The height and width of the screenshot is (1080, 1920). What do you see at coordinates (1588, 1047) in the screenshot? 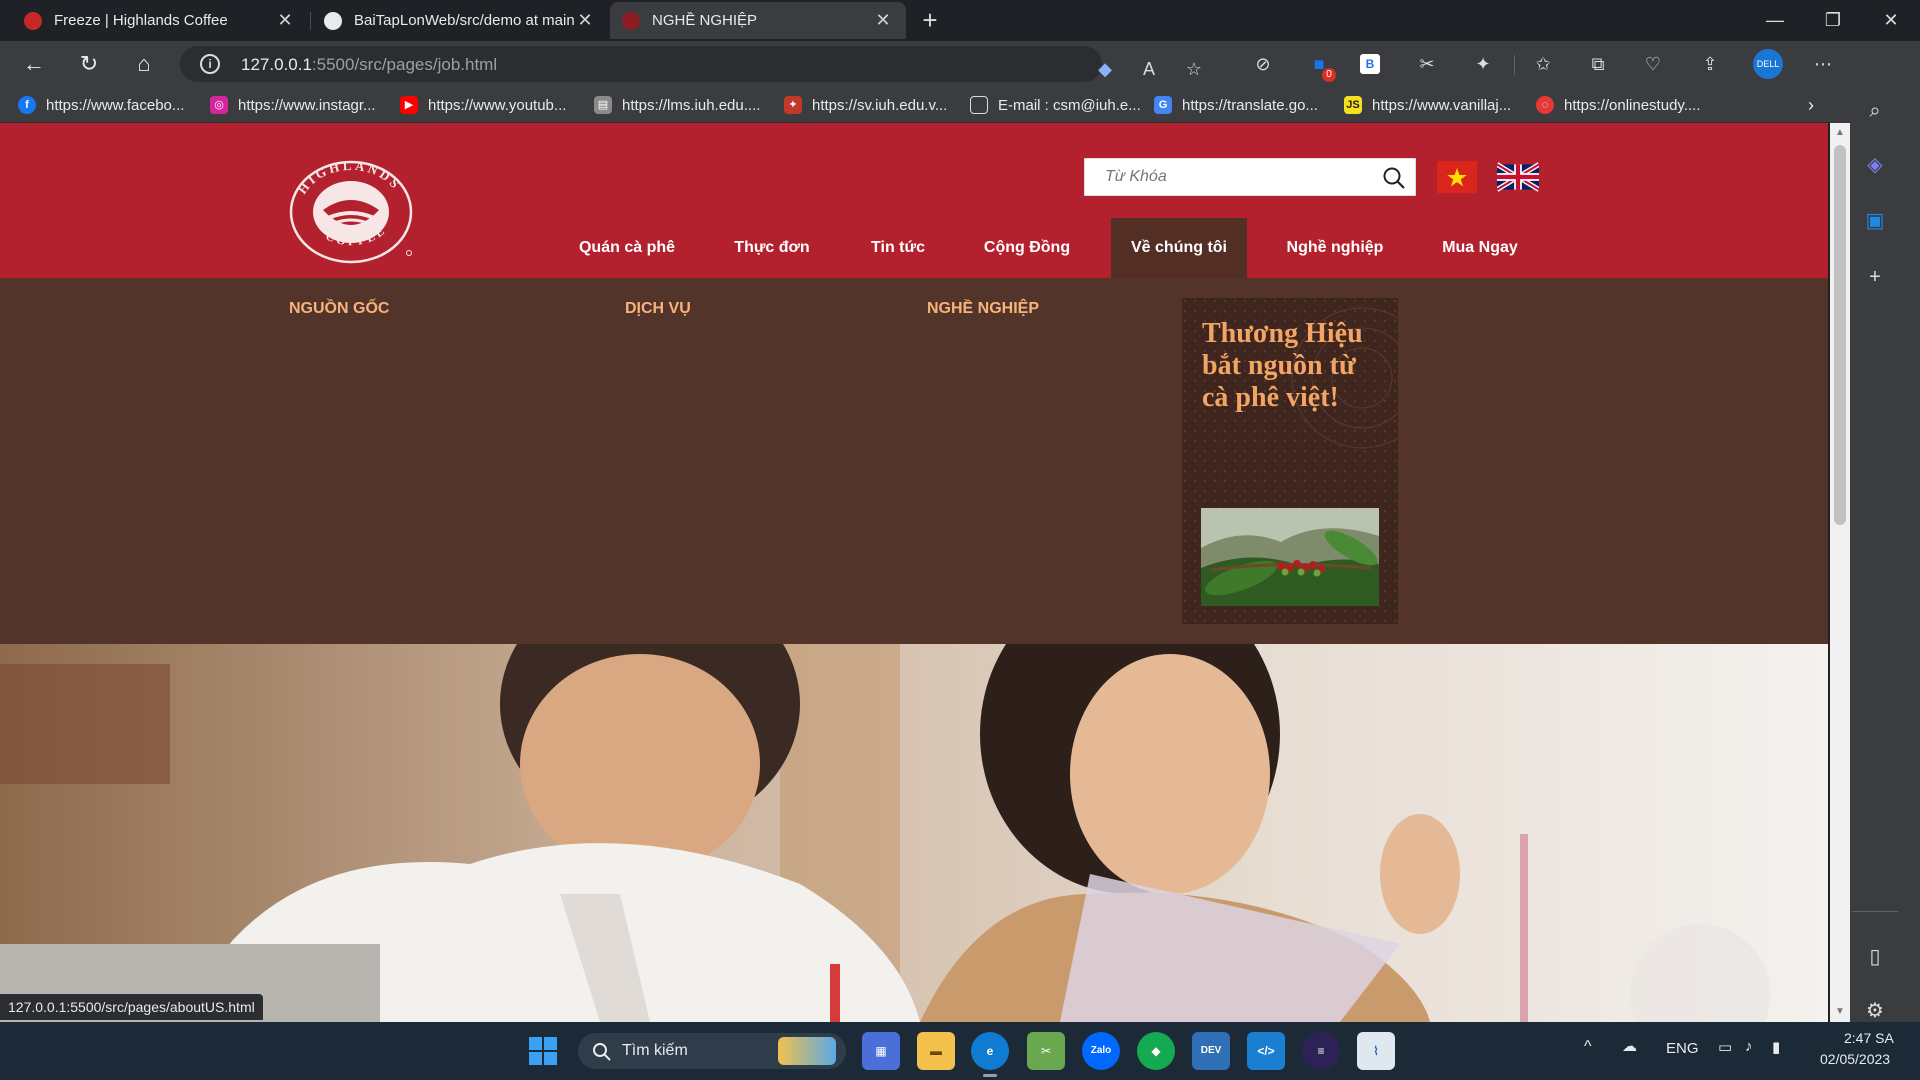
I see `tray-chevron-up-icon: ^` at bounding box center [1588, 1047].